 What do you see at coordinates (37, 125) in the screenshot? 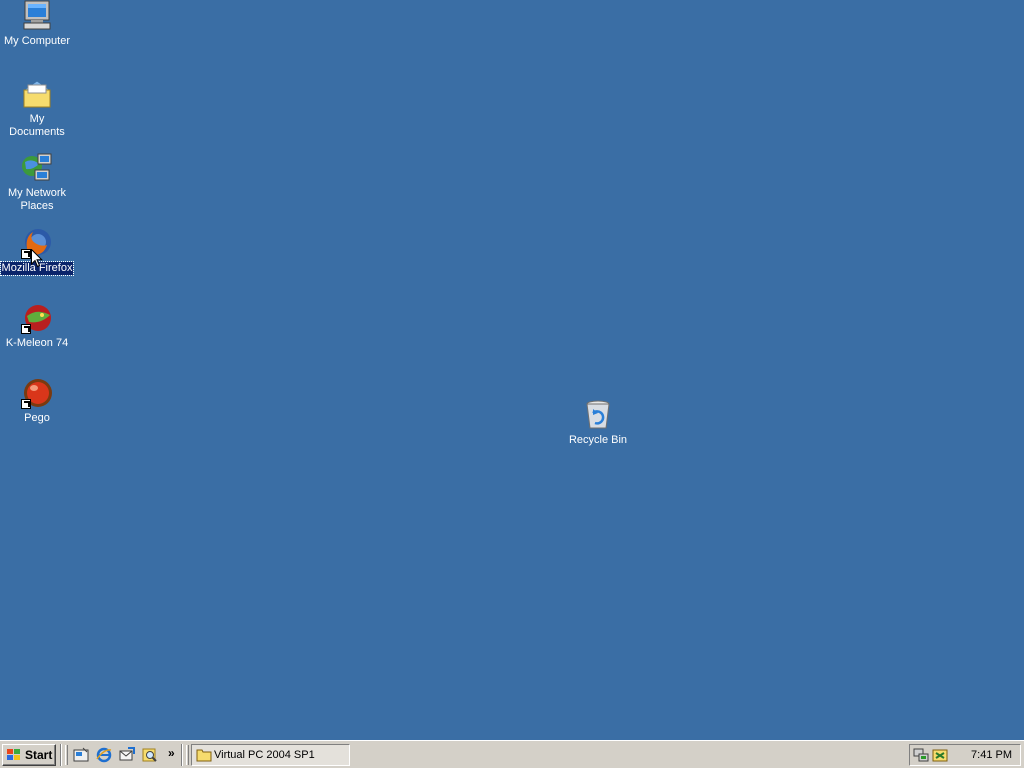
I see `desktop-icon-label: My Documents` at bounding box center [37, 125].